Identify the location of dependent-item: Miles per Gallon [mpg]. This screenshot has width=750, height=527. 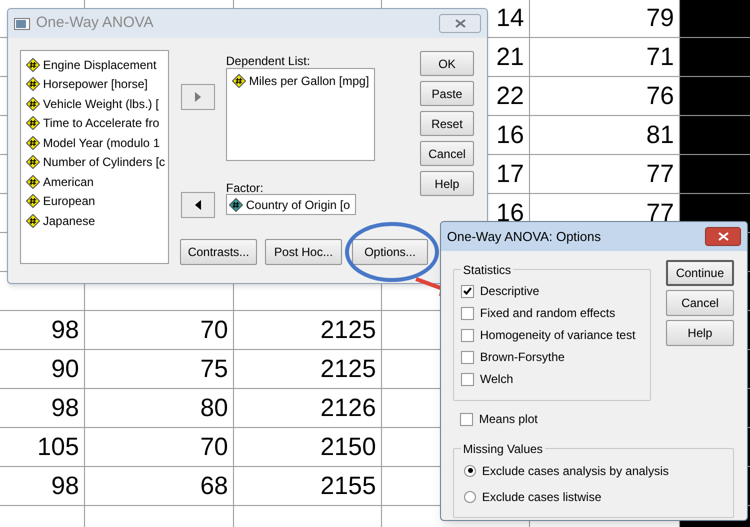
(309, 81).